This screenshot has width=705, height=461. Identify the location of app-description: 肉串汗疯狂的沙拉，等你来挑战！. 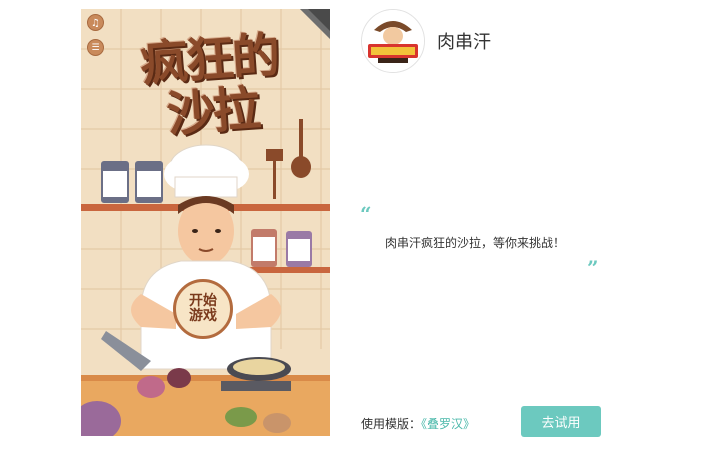
(475, 243).